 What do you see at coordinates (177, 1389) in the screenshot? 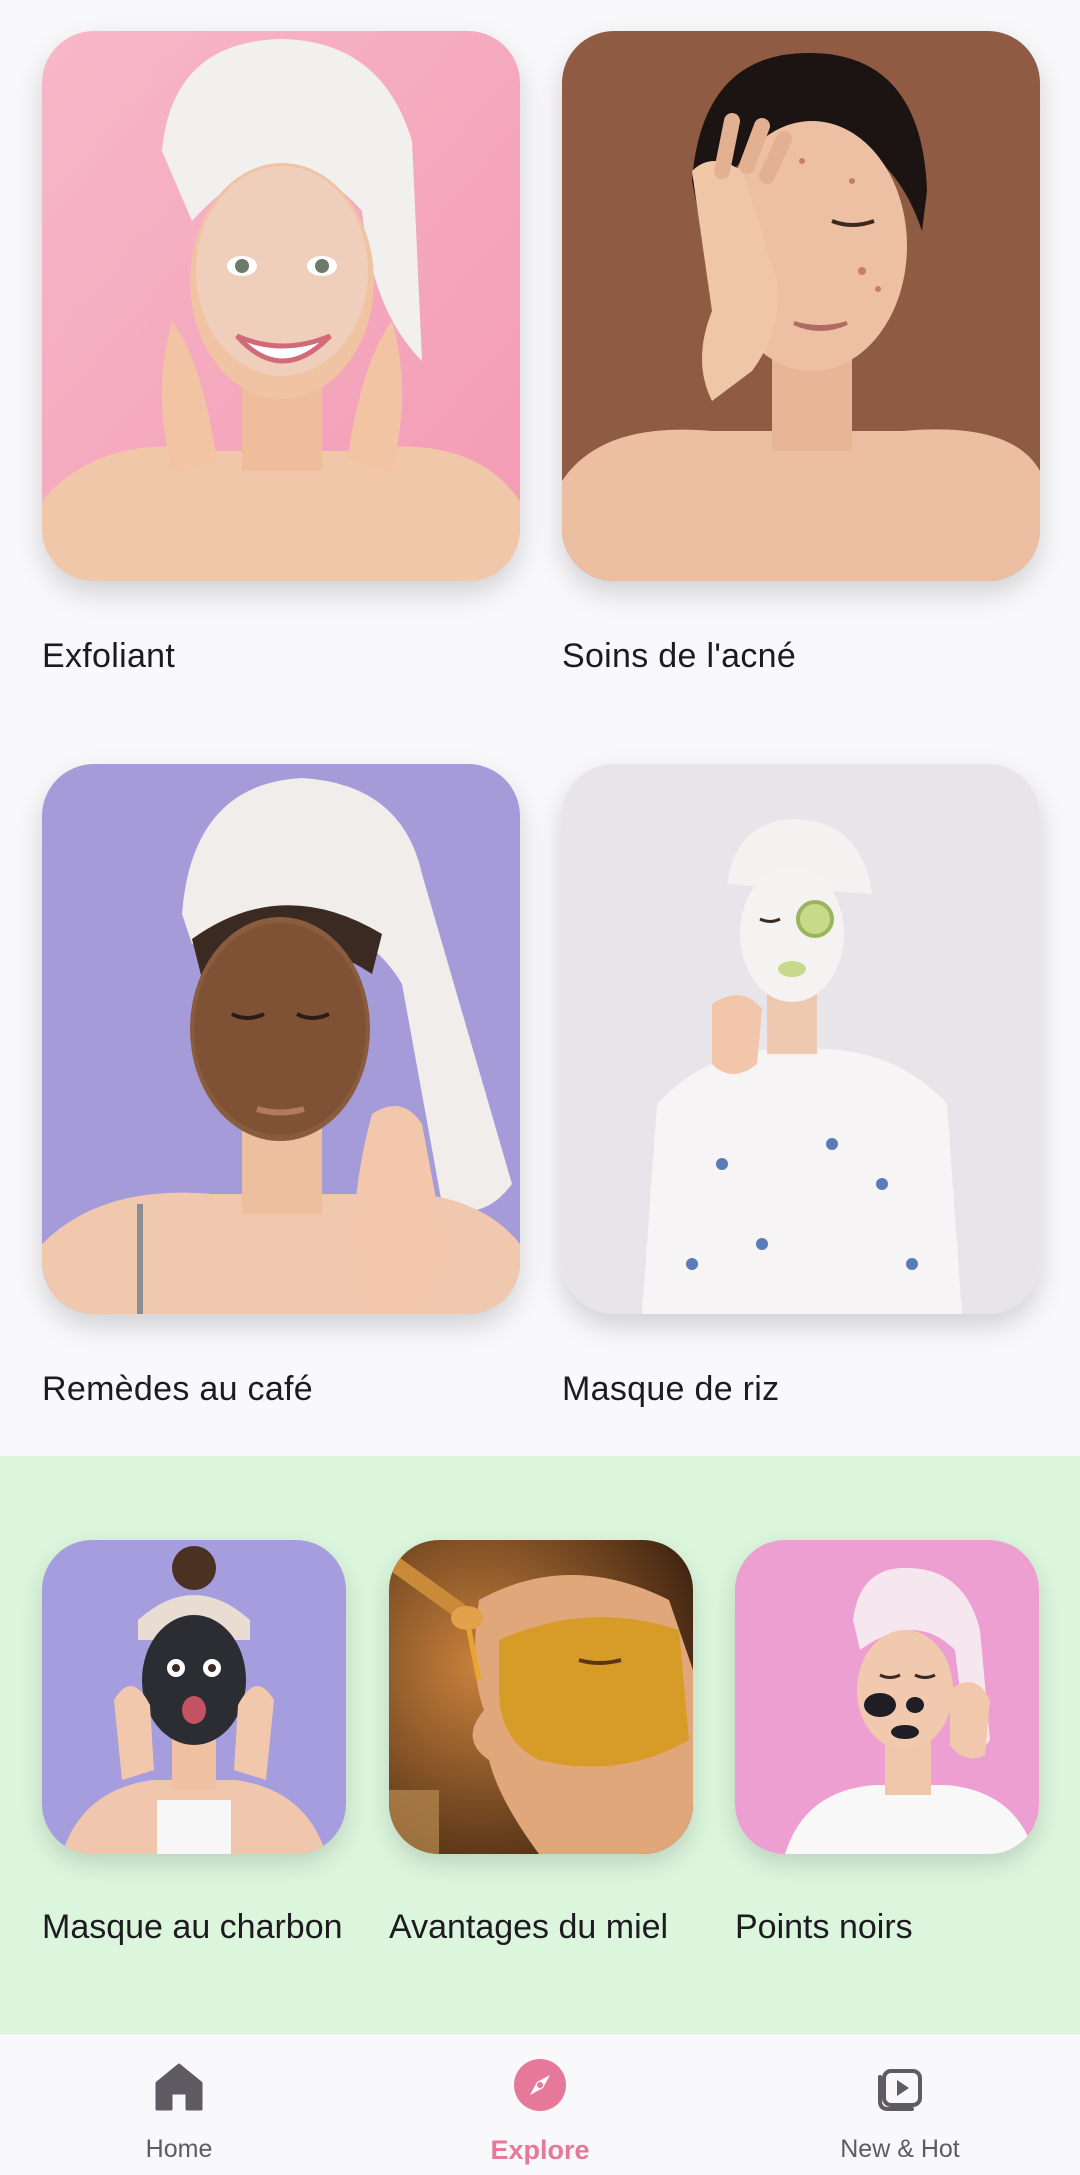
I see `category-label-coffee: Remèdes au café` at bounding box center [177, 1389].